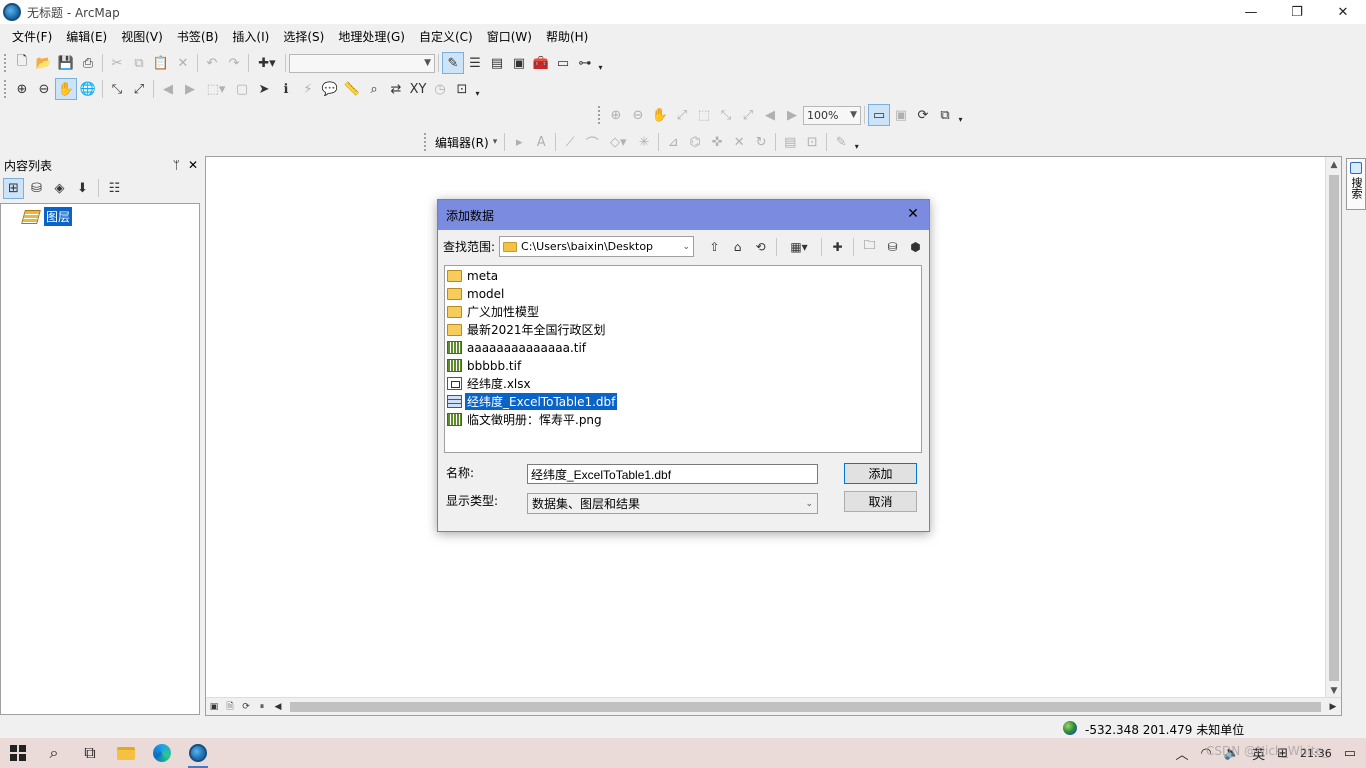 The image size is (1366, 768). Describe the element at coordinates (142, 36) in the screenshot. I see `menu-view: 视图(V)` at that location.